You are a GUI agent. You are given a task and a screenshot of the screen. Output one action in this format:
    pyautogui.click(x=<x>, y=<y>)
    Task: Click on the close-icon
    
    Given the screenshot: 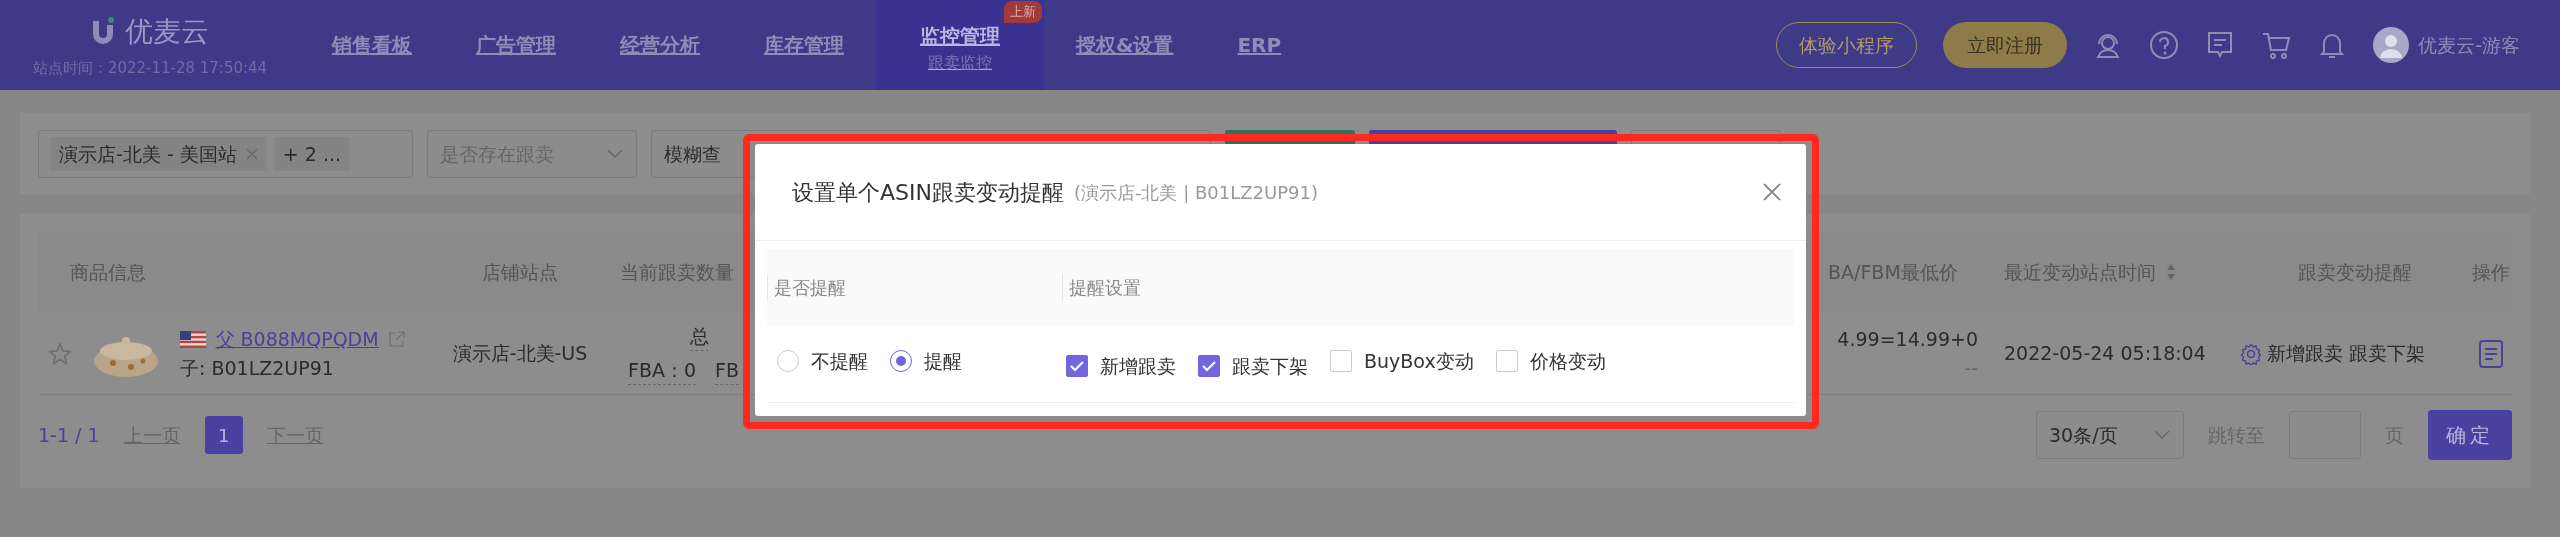 What is the action you would take?
    pyautogui.click(x=1772, y=192)
    